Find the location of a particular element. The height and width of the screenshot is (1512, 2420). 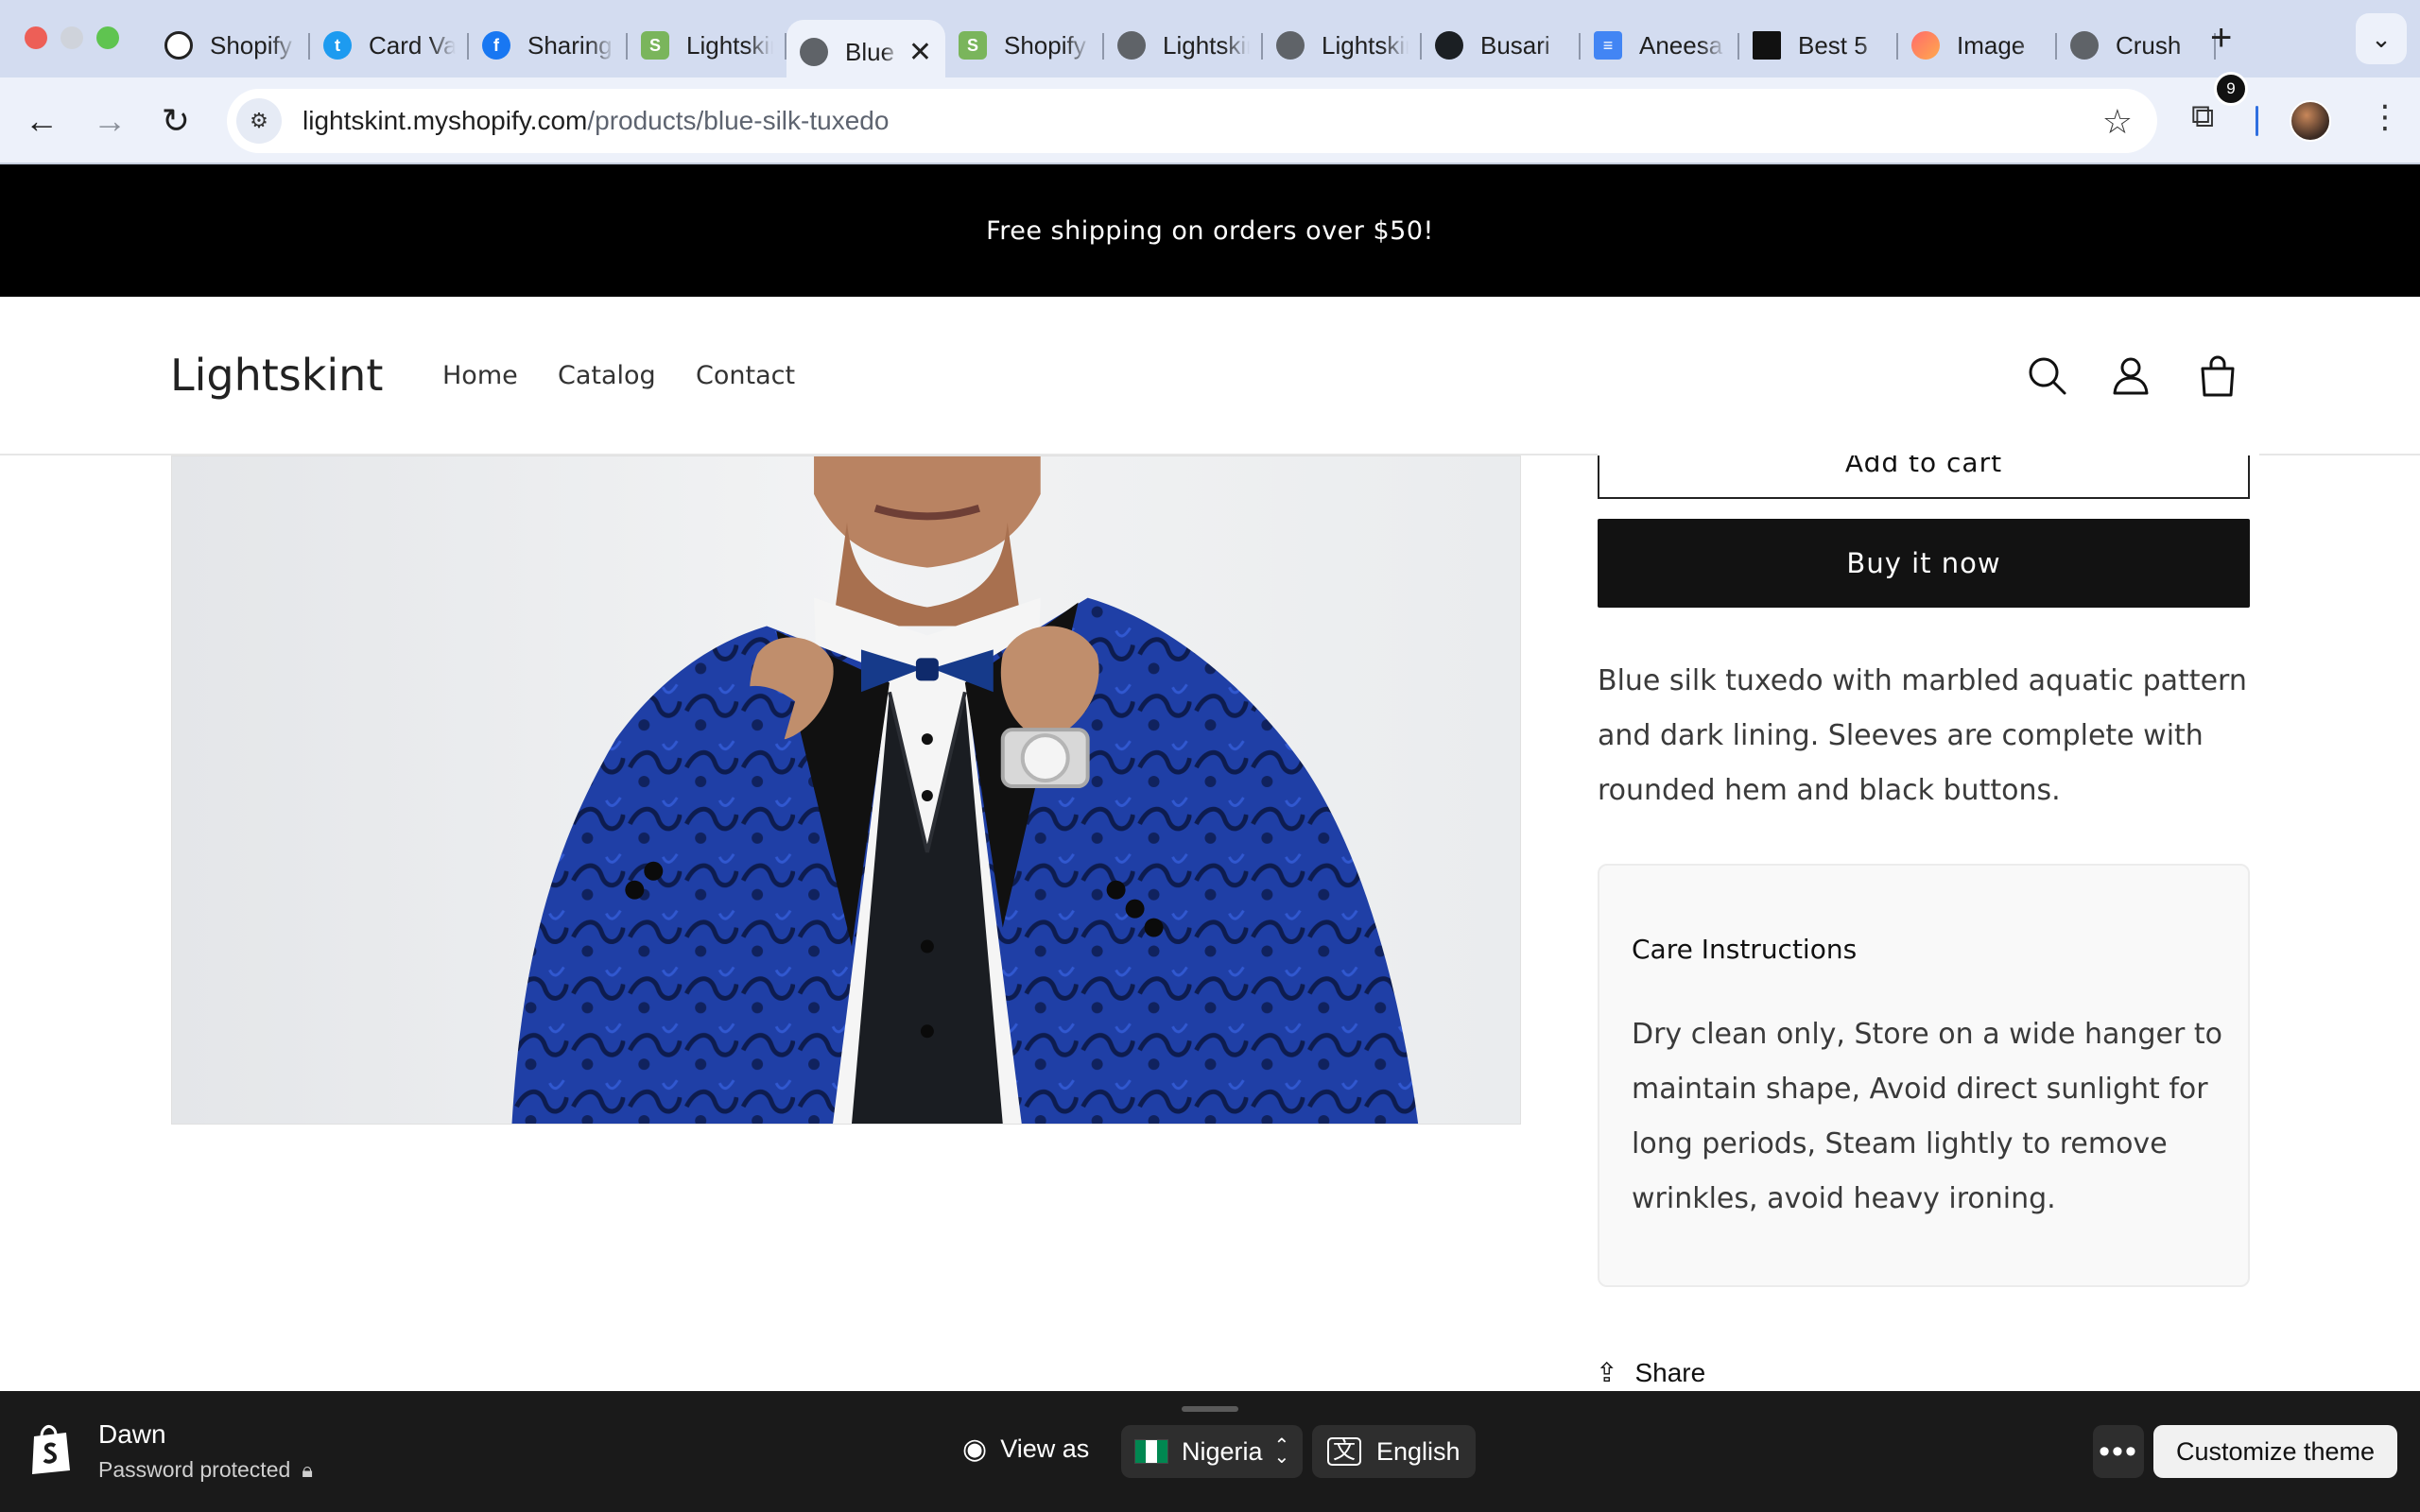

tab-blue-silk-tuxedo: Blue ✕ is located at coordinates (865, 52).